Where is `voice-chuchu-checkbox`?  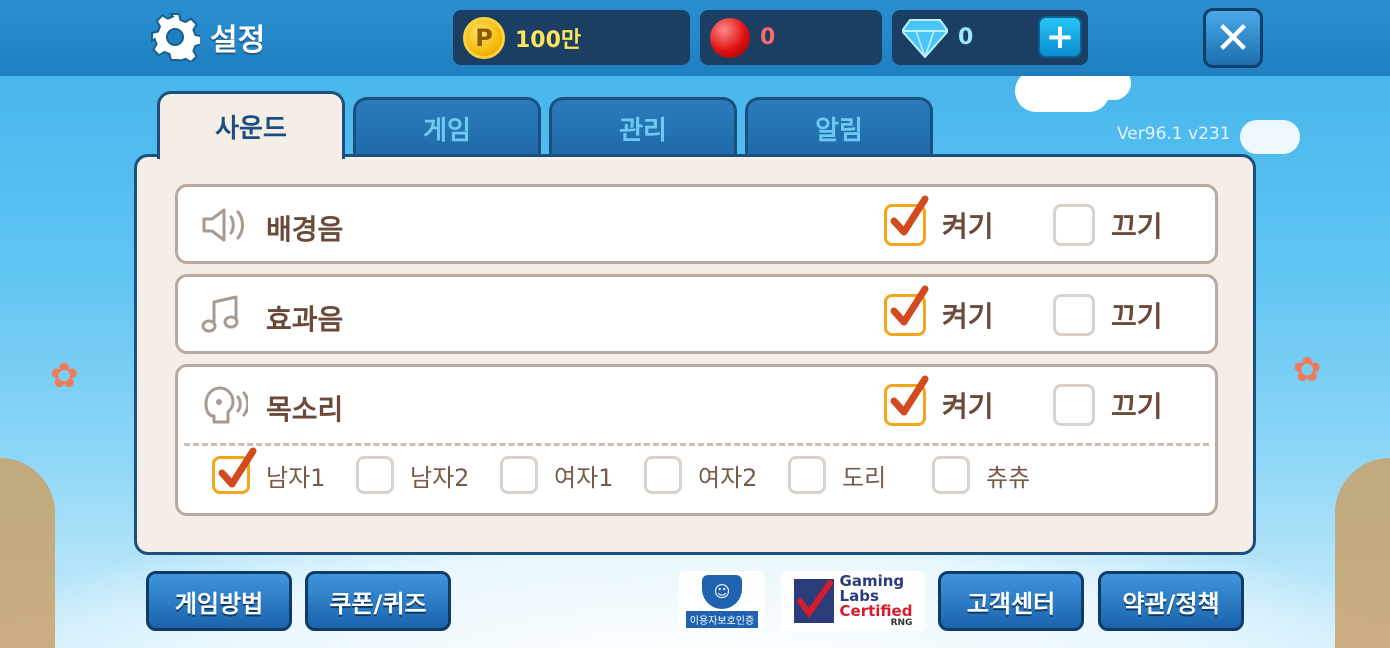 voice-chuchu-checkbox is located at coordinates (951, 475).